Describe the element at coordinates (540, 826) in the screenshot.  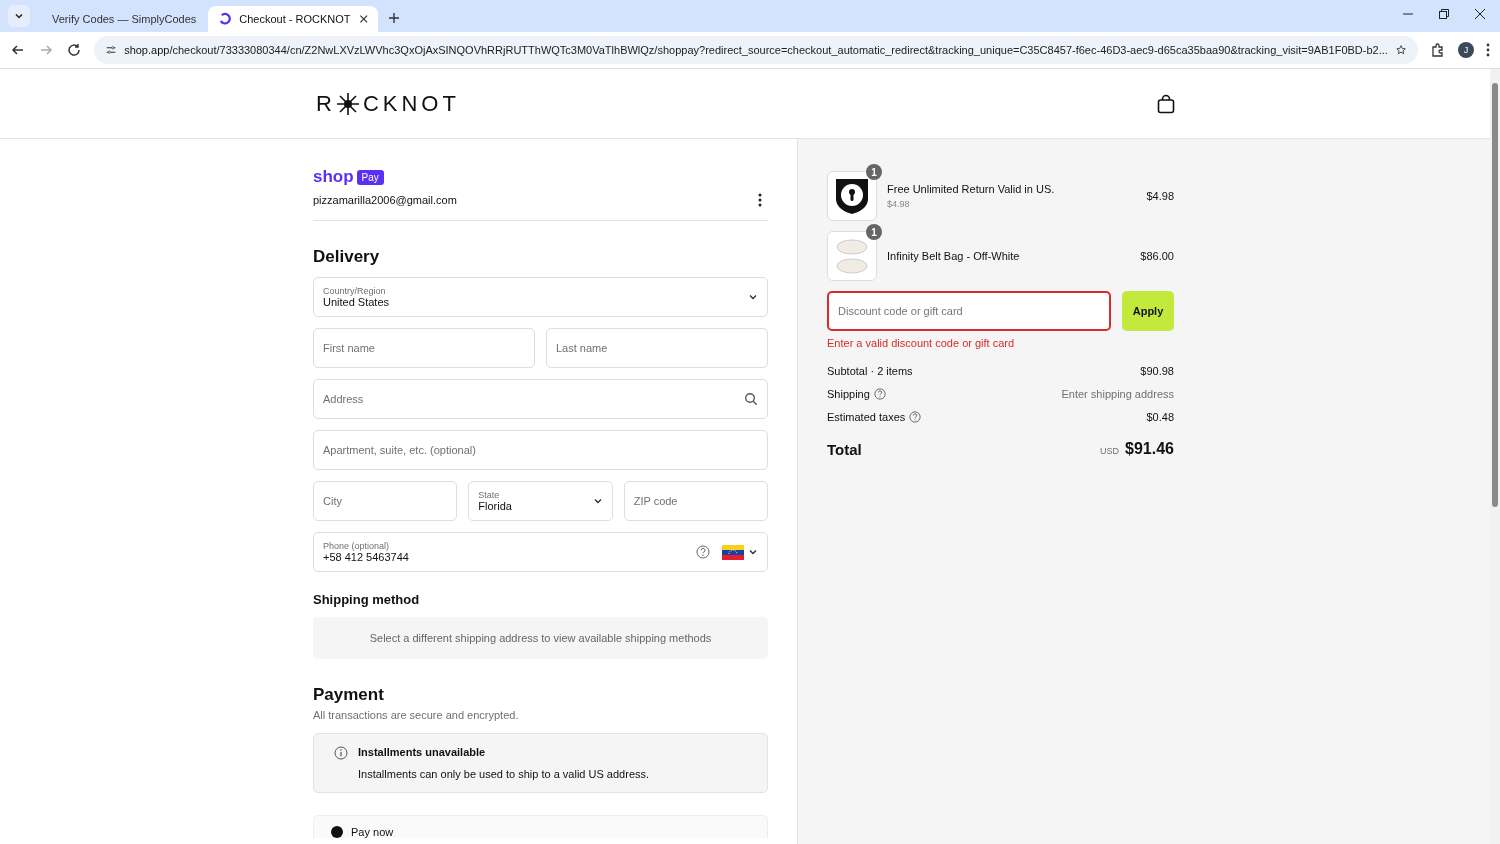
I see `payment-option: Pay now` at that location.